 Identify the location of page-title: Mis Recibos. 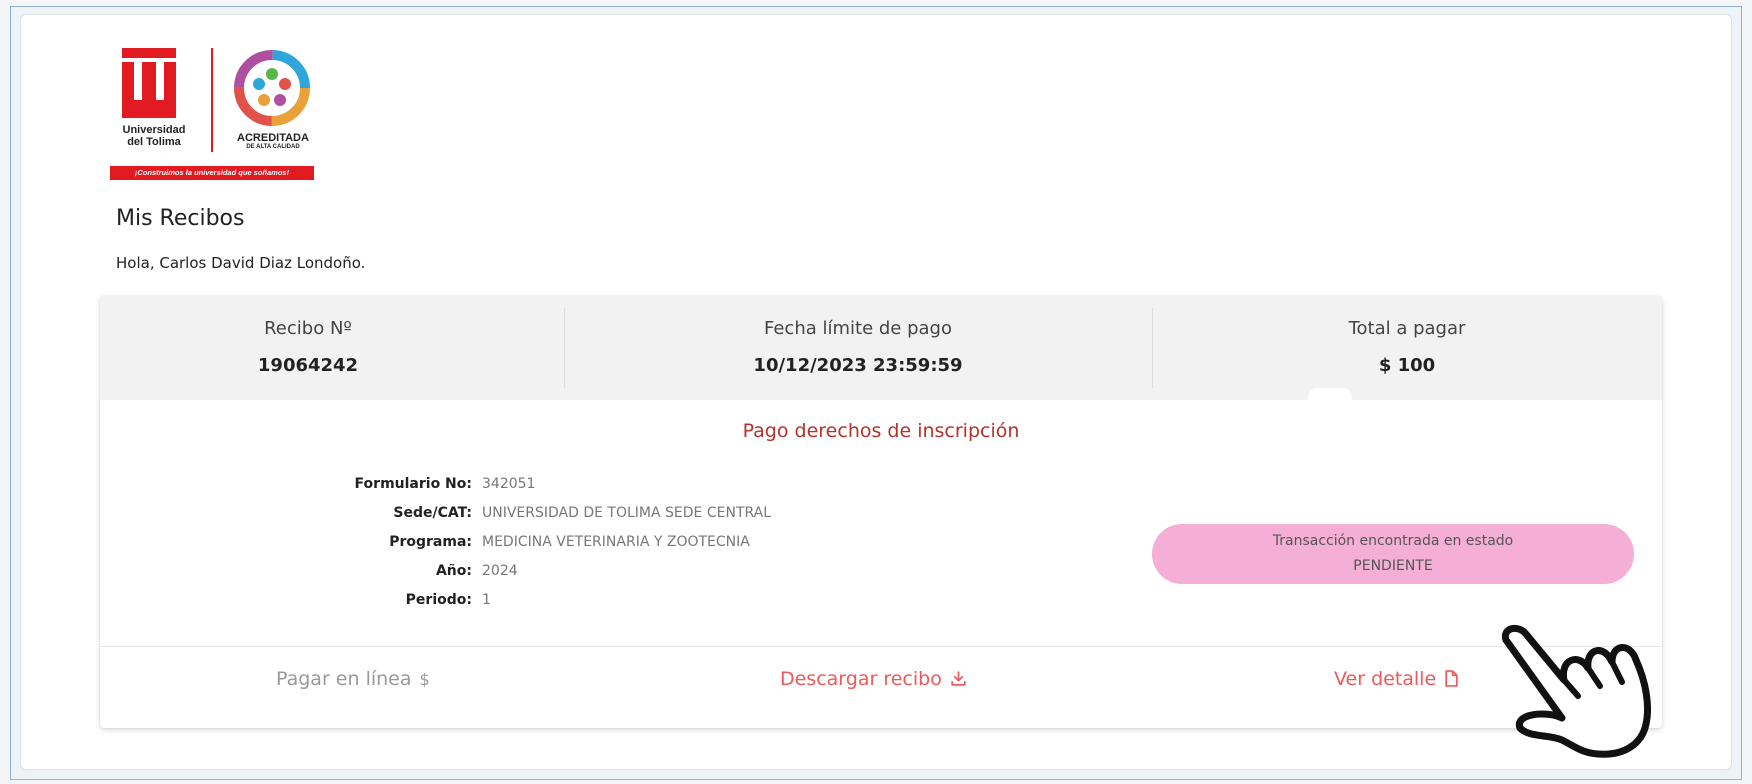
(180, 218).